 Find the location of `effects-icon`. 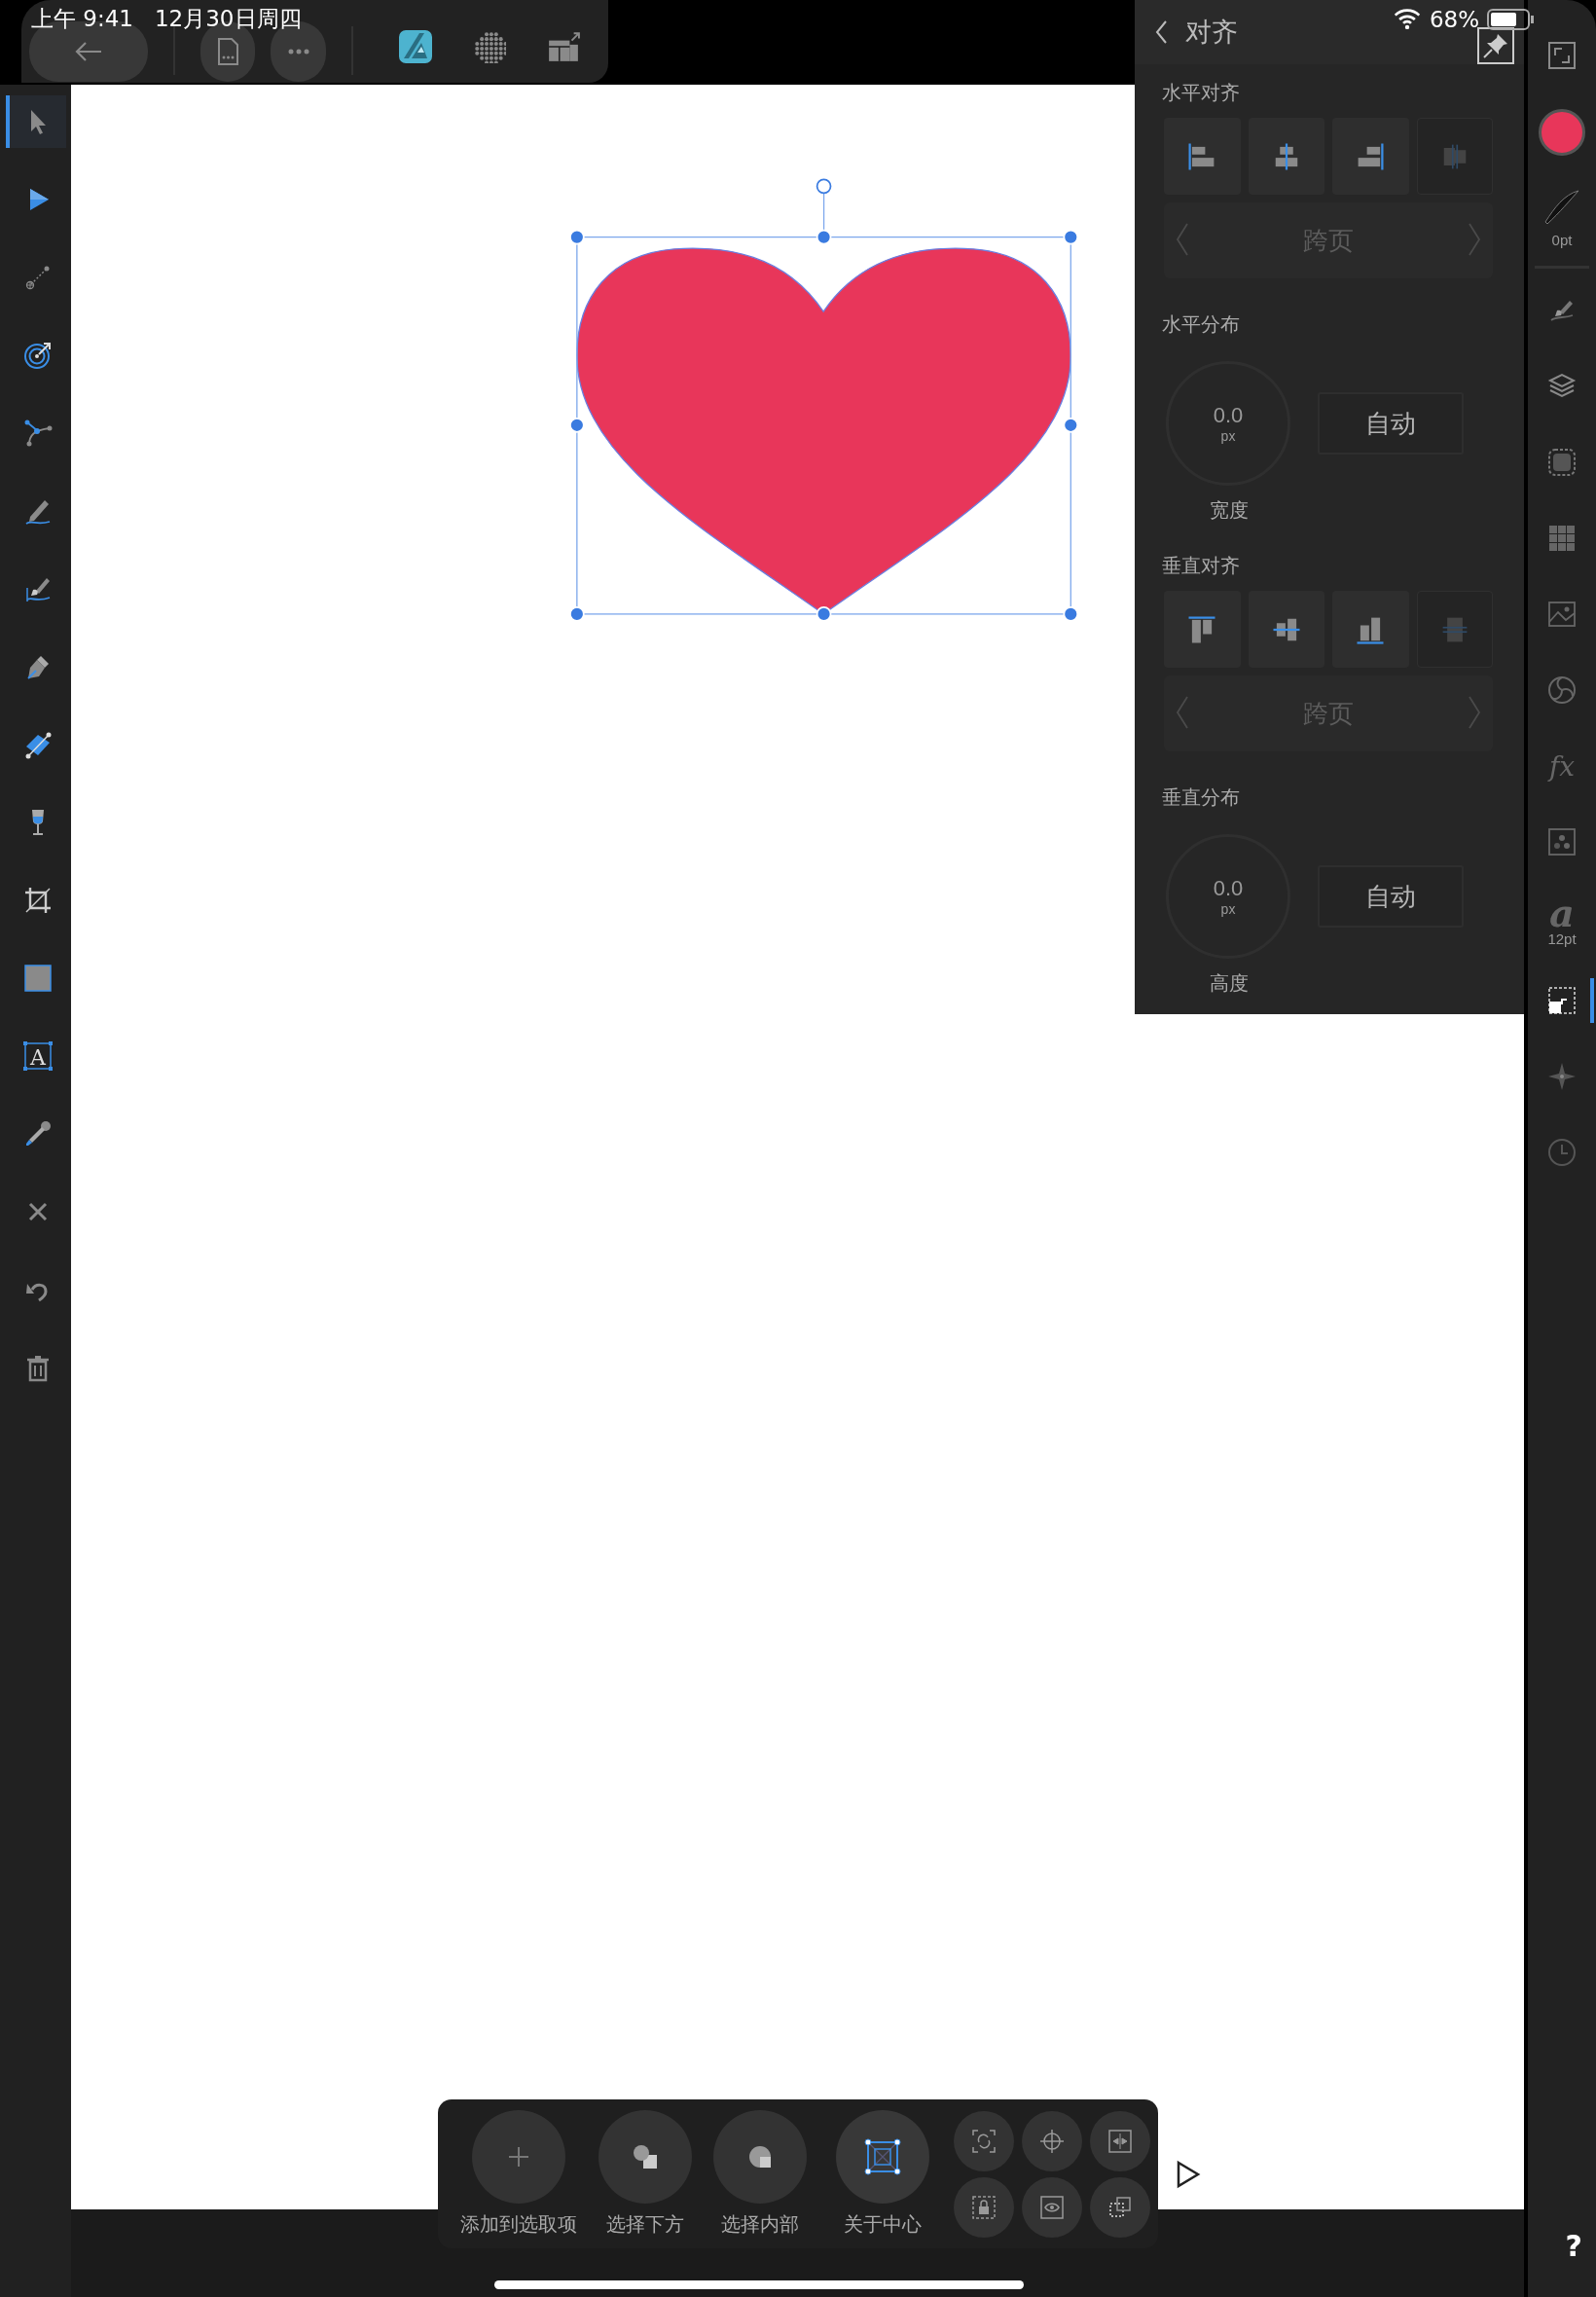

effects-icon is located at coordinates (1562, 841).